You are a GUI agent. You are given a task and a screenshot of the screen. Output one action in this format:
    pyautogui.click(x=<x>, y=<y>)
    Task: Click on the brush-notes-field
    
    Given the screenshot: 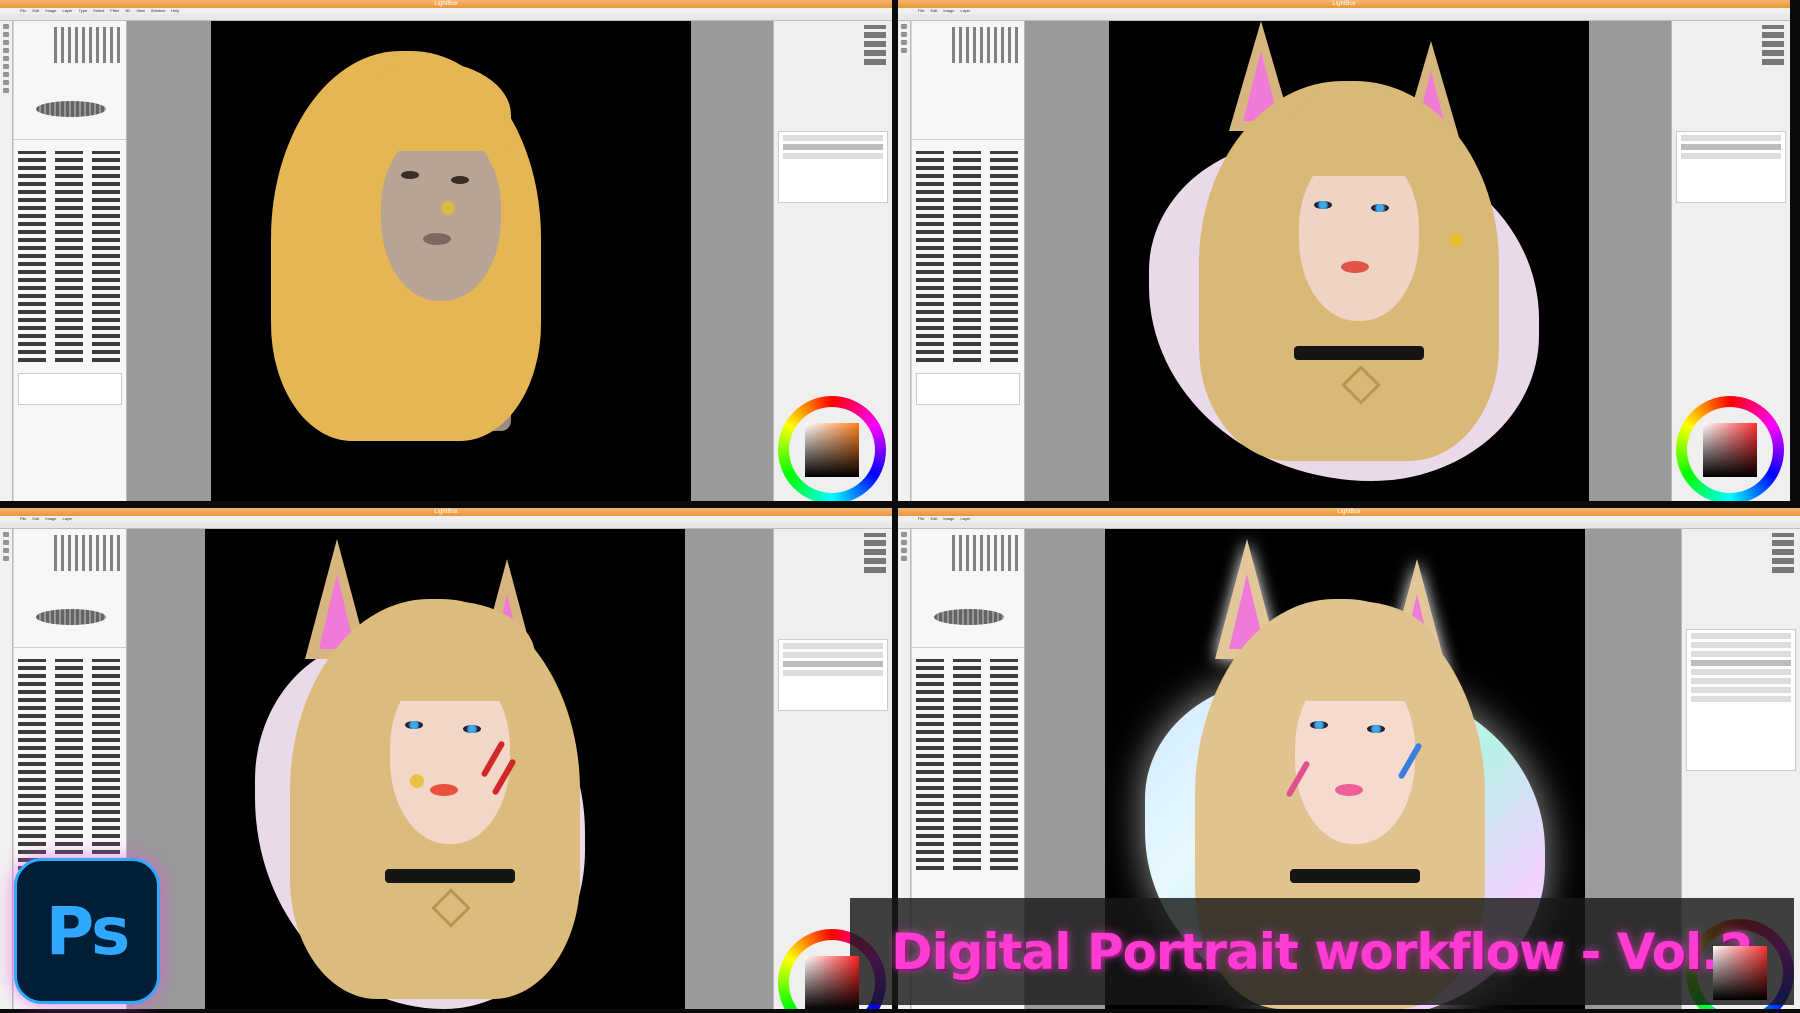 What is the action you would take?
    pyautogui.click(x=968, y=389)
    